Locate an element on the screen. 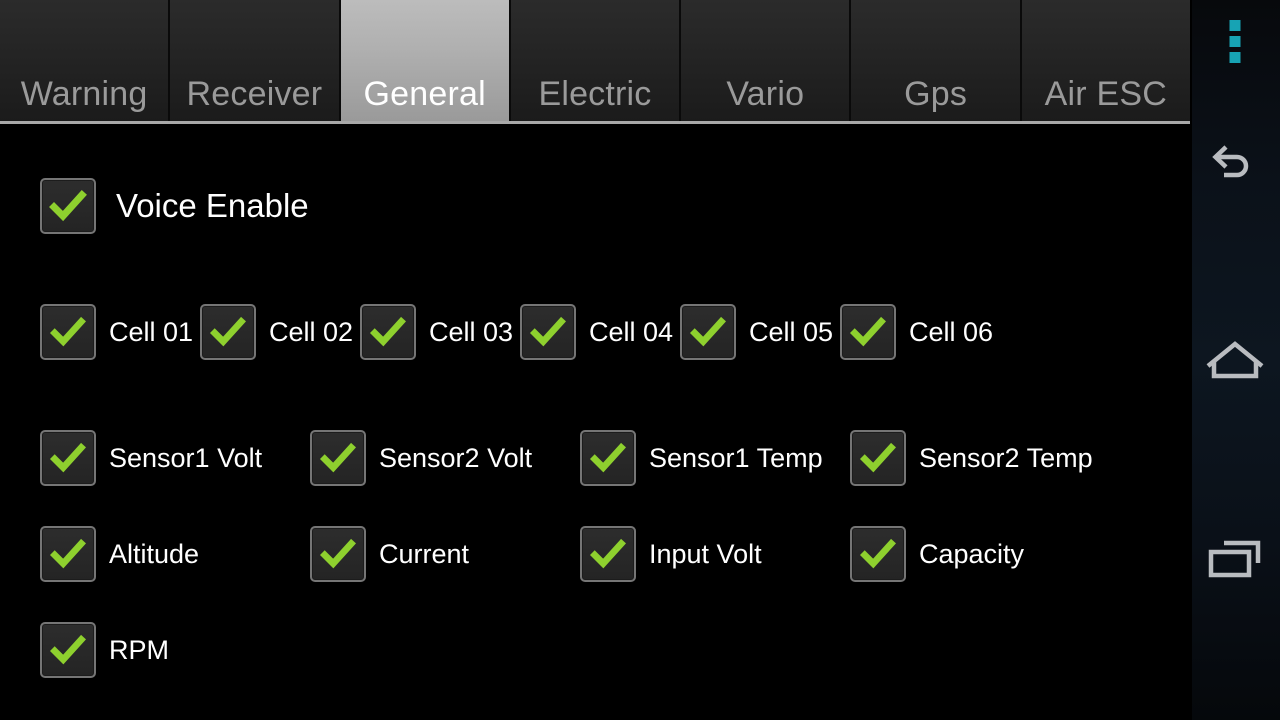 This screenshot has height=720, width=1280. checkbox-sensor2-volt: Sensor2 Volt is located at coordinates (445, 458).